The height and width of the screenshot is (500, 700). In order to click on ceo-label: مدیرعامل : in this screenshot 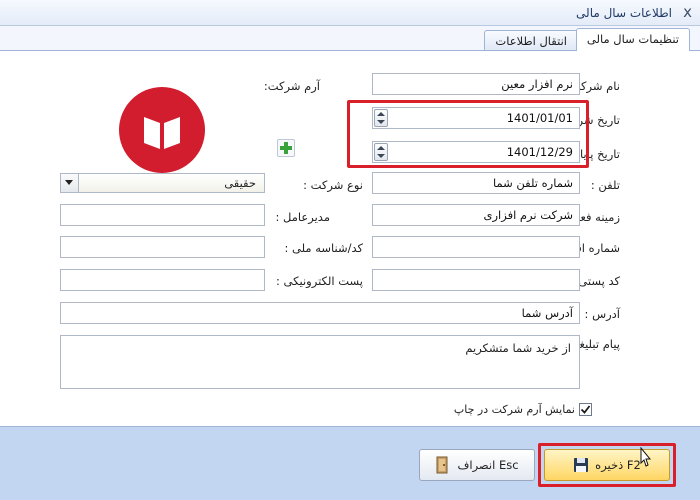, I will do `click(302, 217)`.